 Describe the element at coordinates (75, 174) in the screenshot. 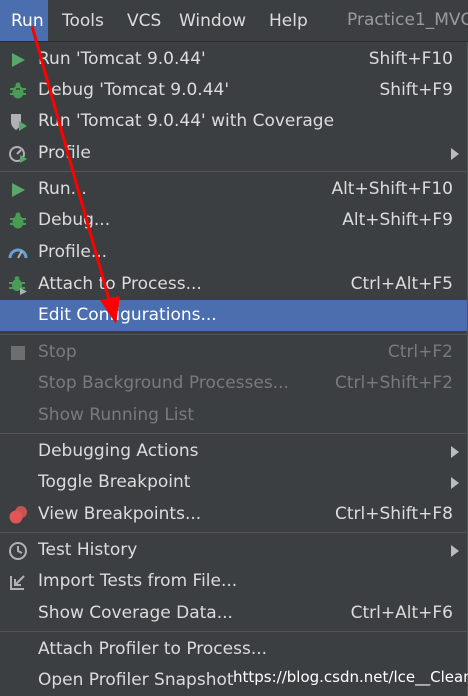

I see `annotation-arrow` at that location.